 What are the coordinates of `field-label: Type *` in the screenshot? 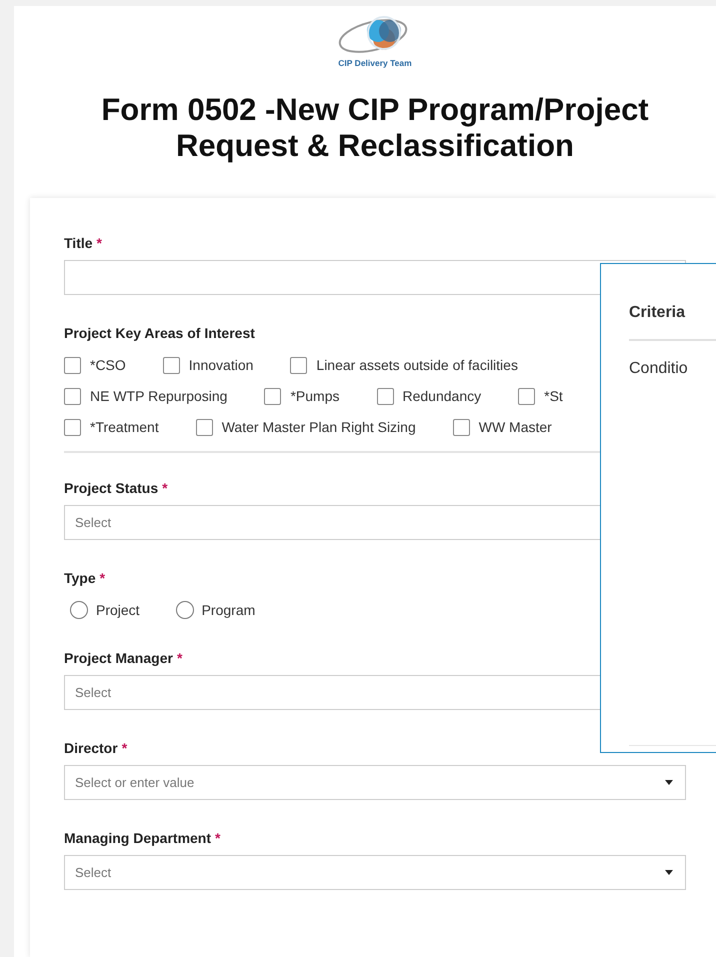 It's located at (85, 578).